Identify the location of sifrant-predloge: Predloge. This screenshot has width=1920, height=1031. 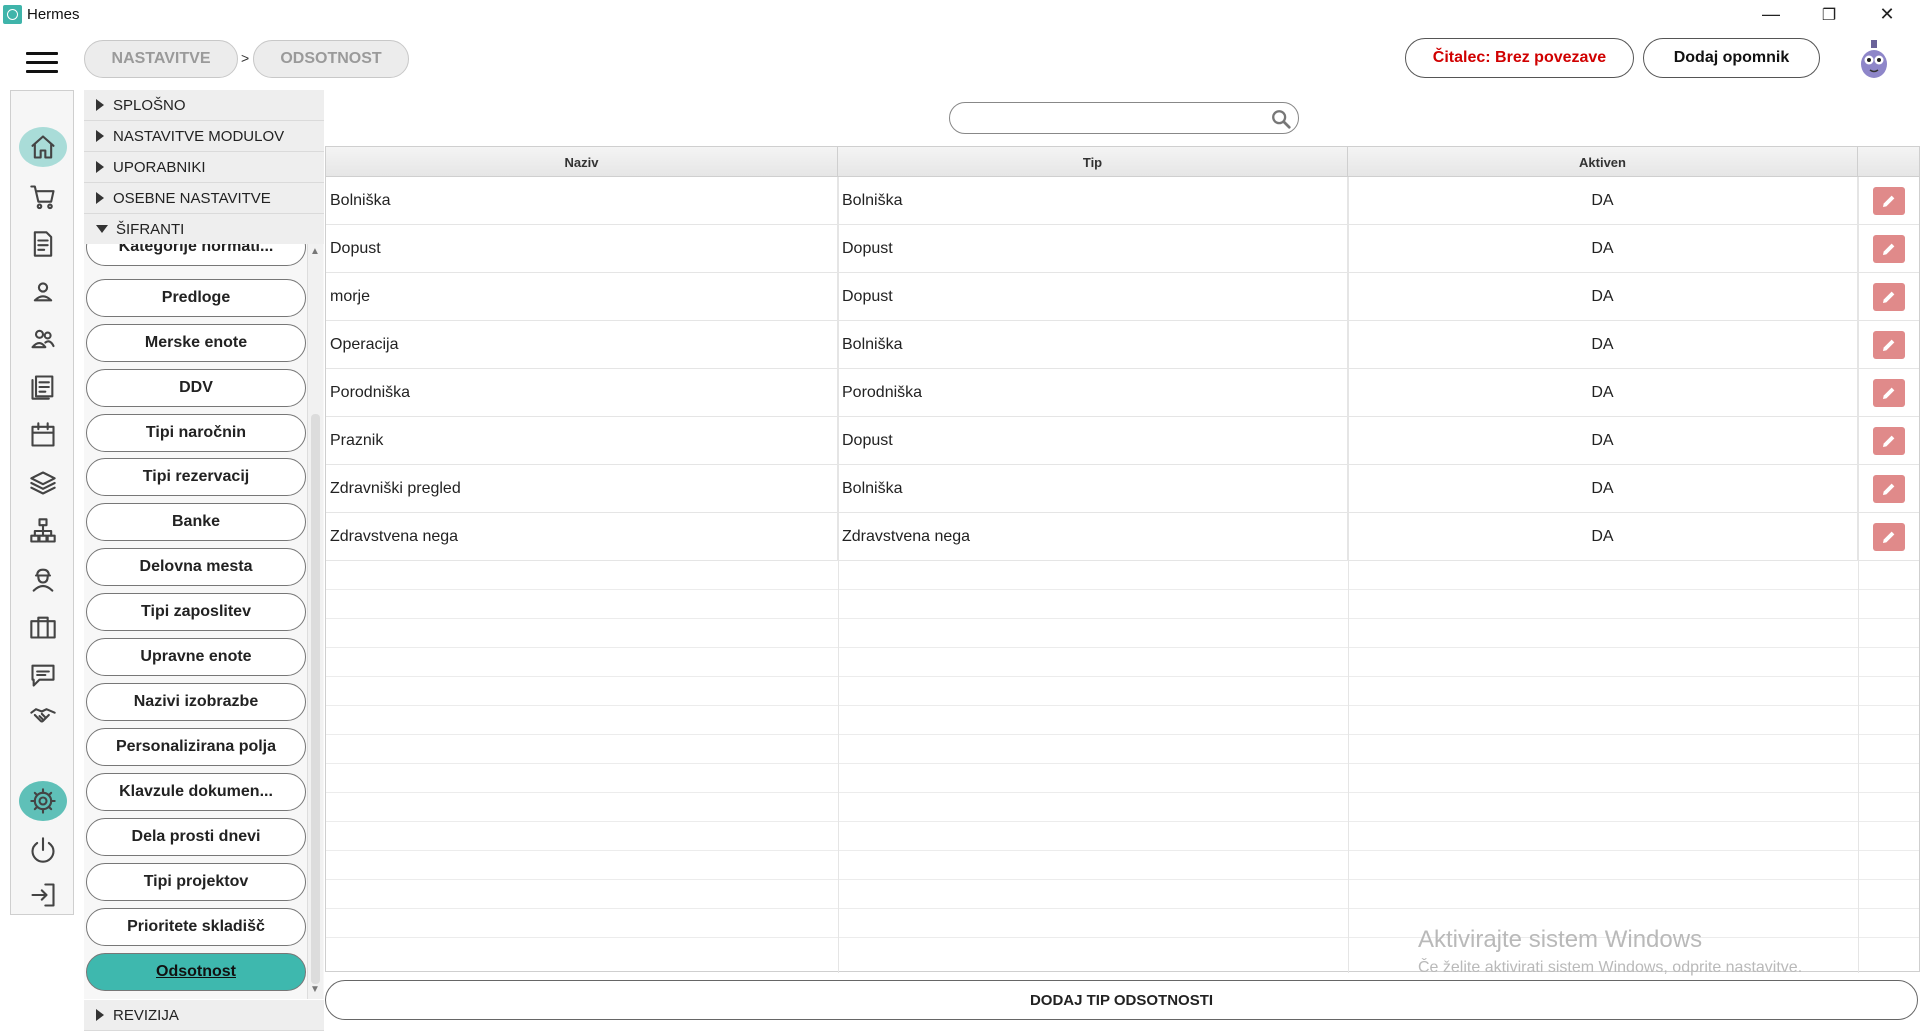
(196, 298).